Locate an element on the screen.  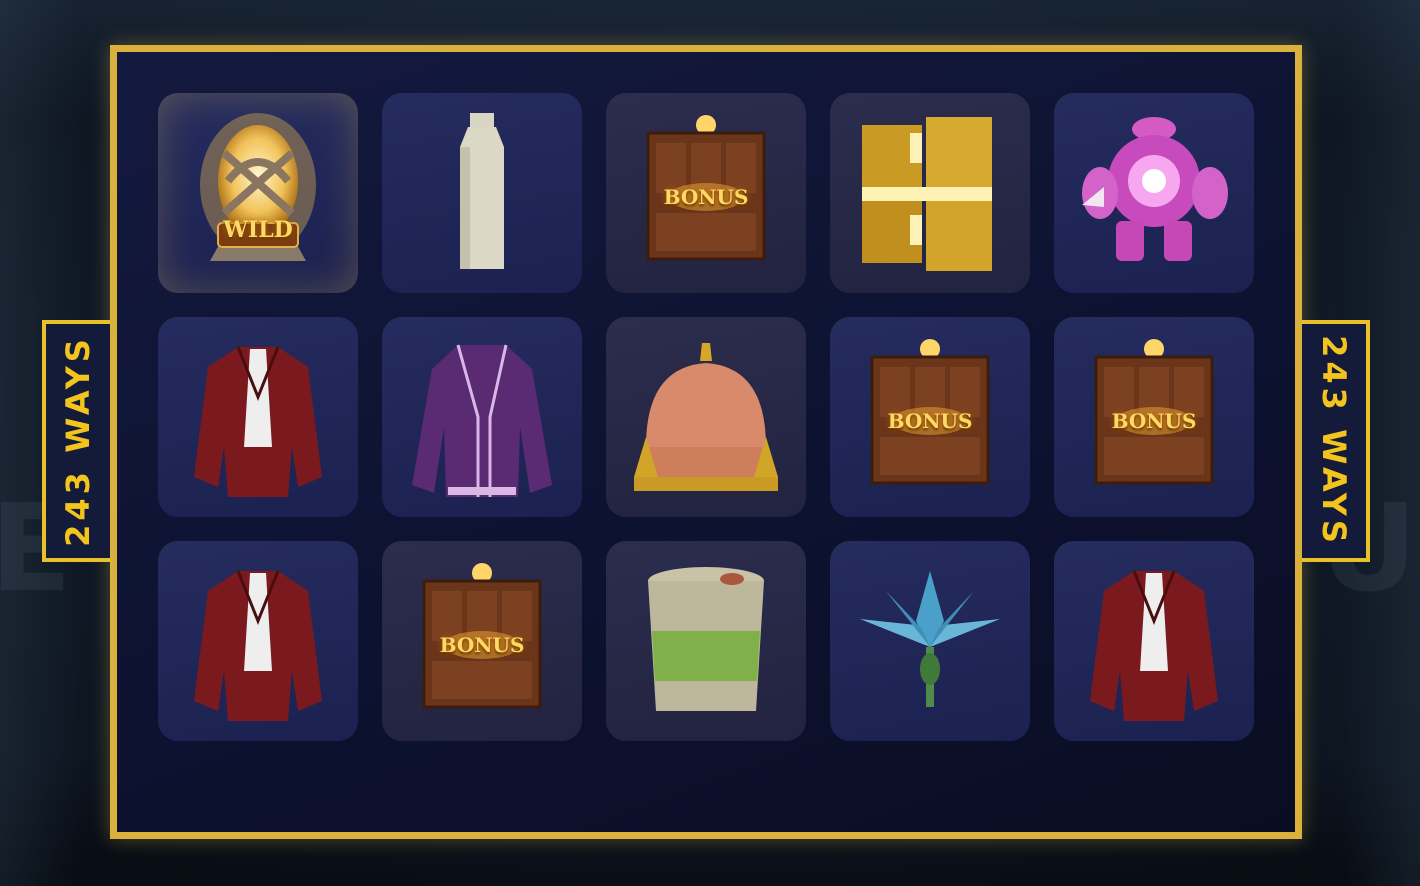
reel-cell: WILD is located at coordinates (258, 193).